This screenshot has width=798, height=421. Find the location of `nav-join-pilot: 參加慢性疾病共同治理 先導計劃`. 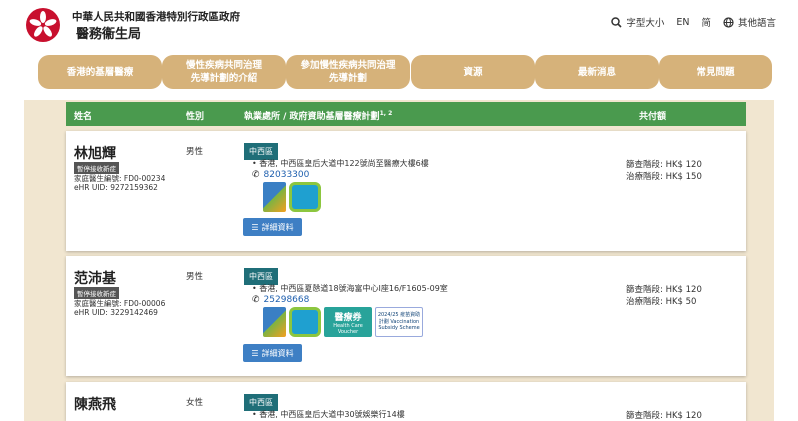

nav-join-pilot: 參加慢性疾病共同治理 先導計劃 is located at coordinates (348, 72).